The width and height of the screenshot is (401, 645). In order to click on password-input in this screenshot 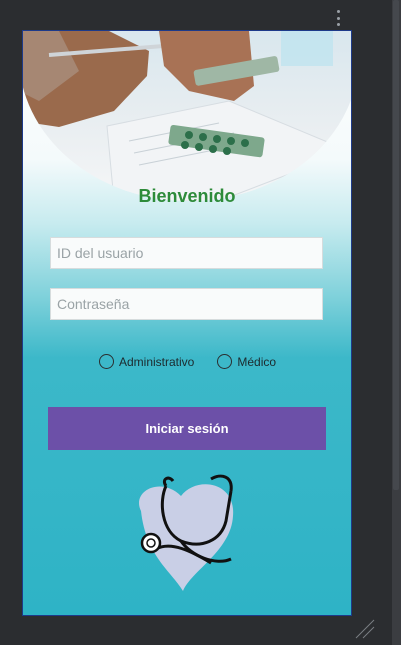, I will do `click(186, 304)`.